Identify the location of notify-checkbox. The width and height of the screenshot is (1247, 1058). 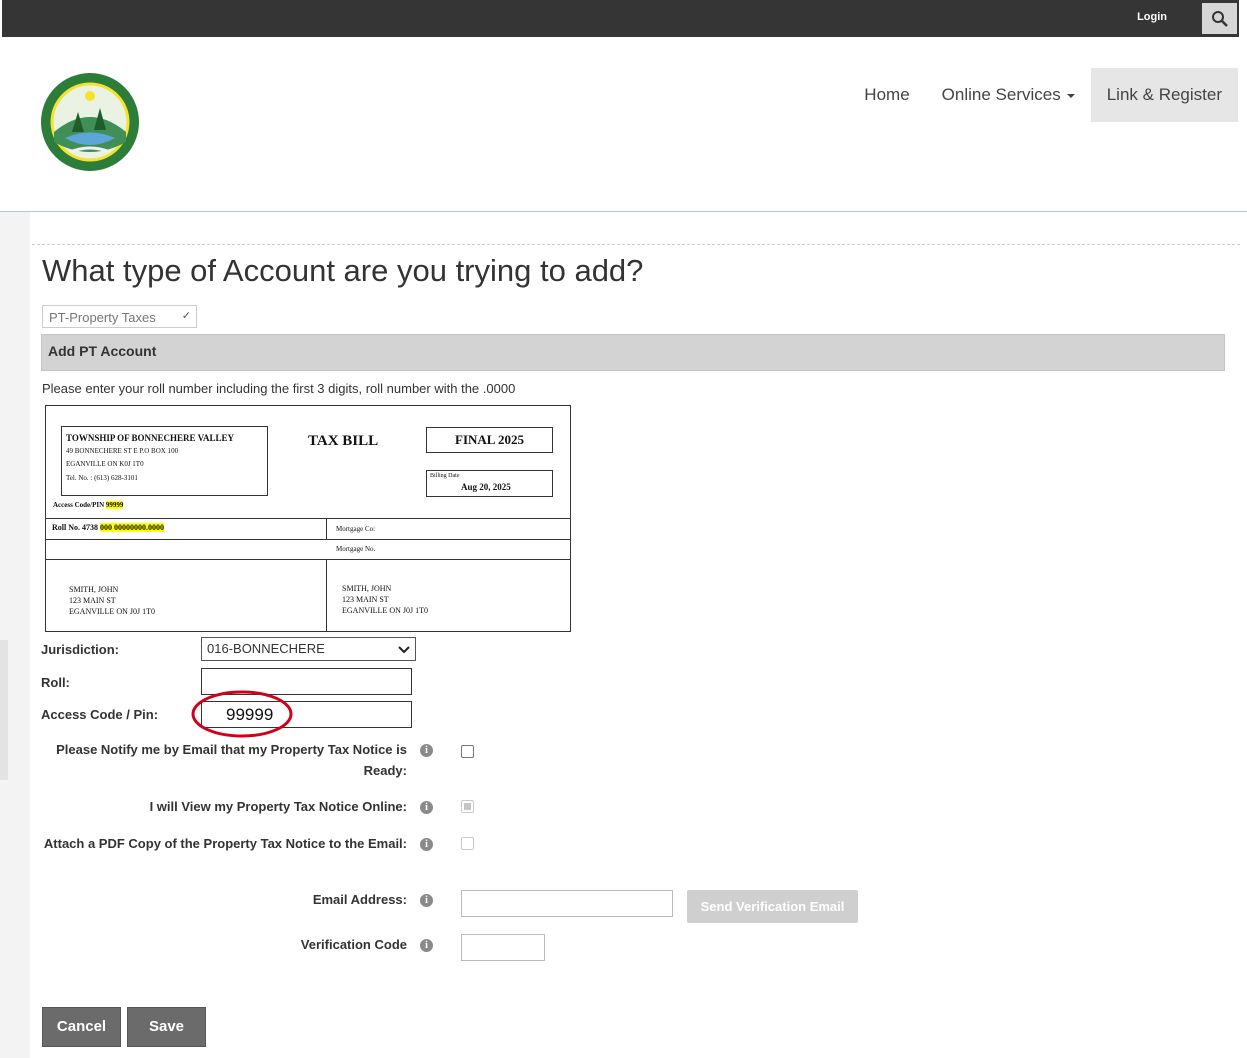
(467, 751).